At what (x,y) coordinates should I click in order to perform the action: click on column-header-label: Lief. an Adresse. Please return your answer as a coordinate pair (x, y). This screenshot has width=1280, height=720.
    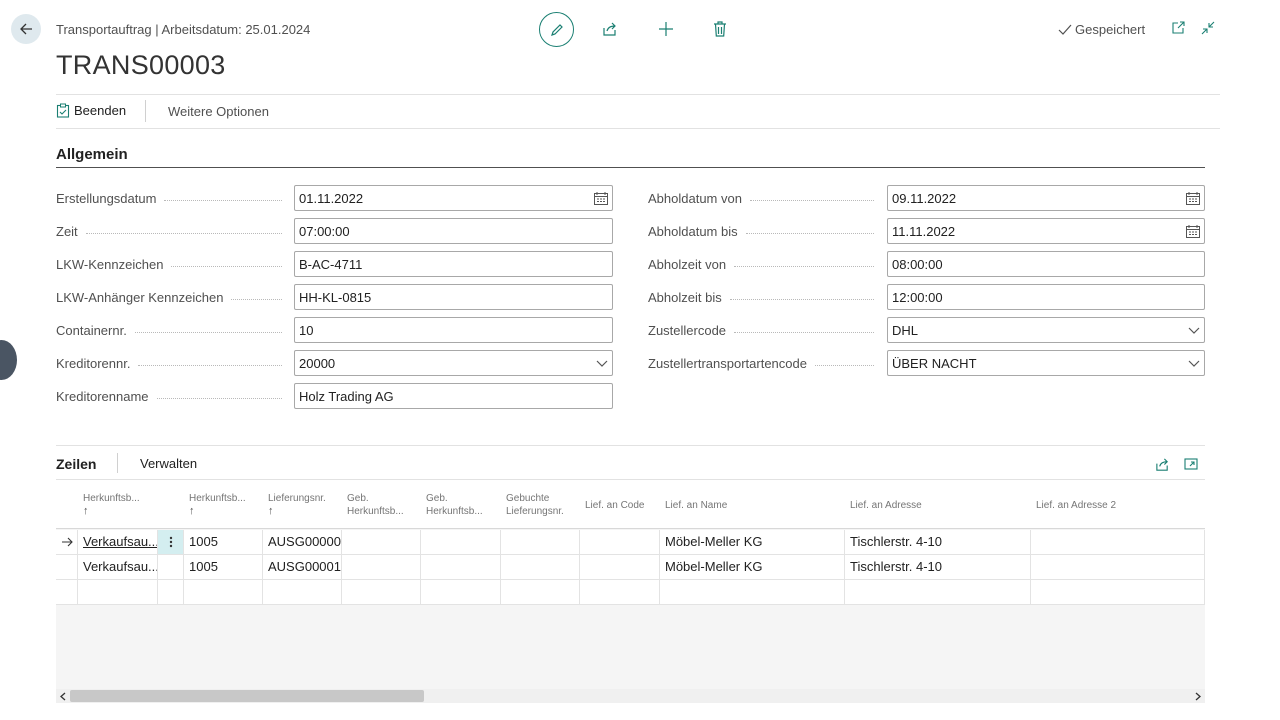
    Looking at the image, I should click on (886, 505).